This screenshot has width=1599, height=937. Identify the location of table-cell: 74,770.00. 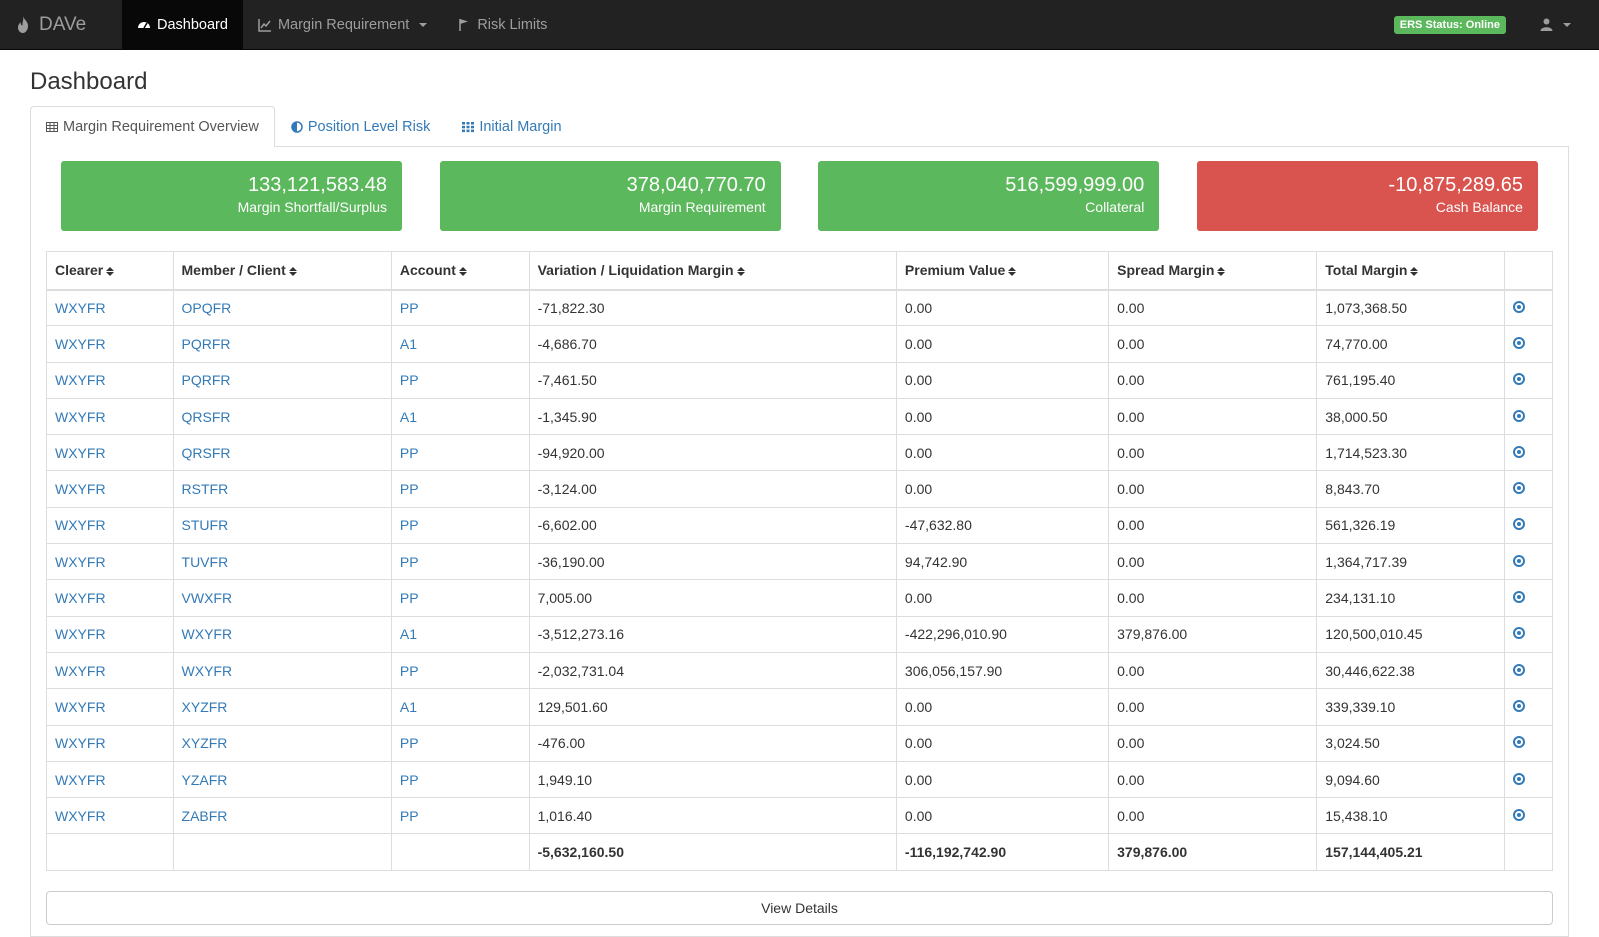
(1410, 344).